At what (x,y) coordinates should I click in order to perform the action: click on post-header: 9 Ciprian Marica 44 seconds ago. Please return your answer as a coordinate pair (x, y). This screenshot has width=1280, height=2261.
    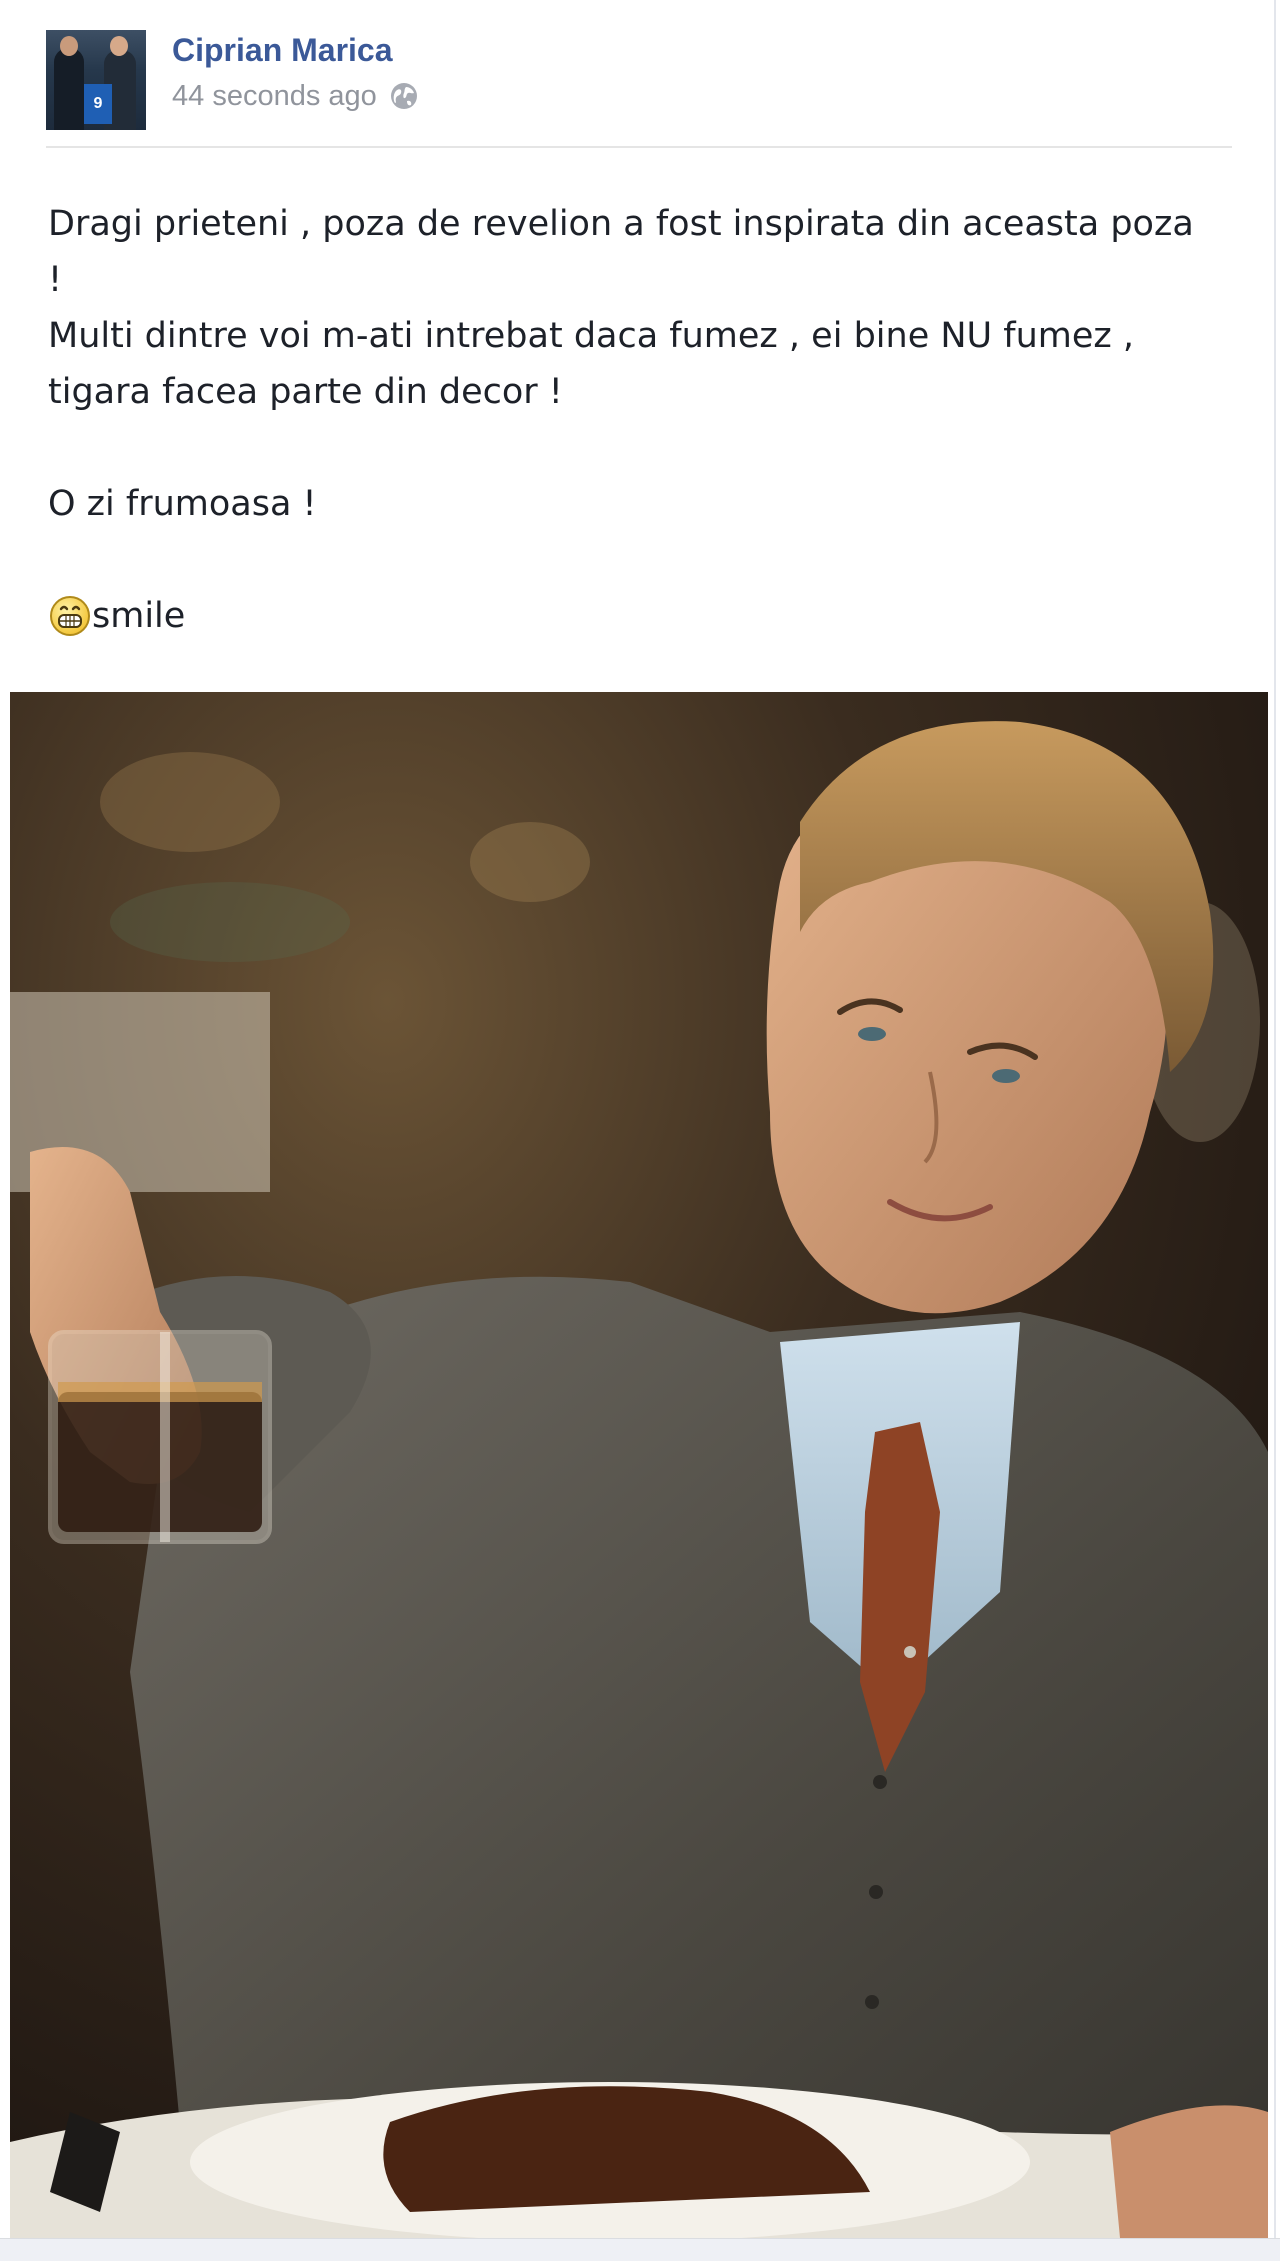
    Looking at the image, I should click on (639, 89).